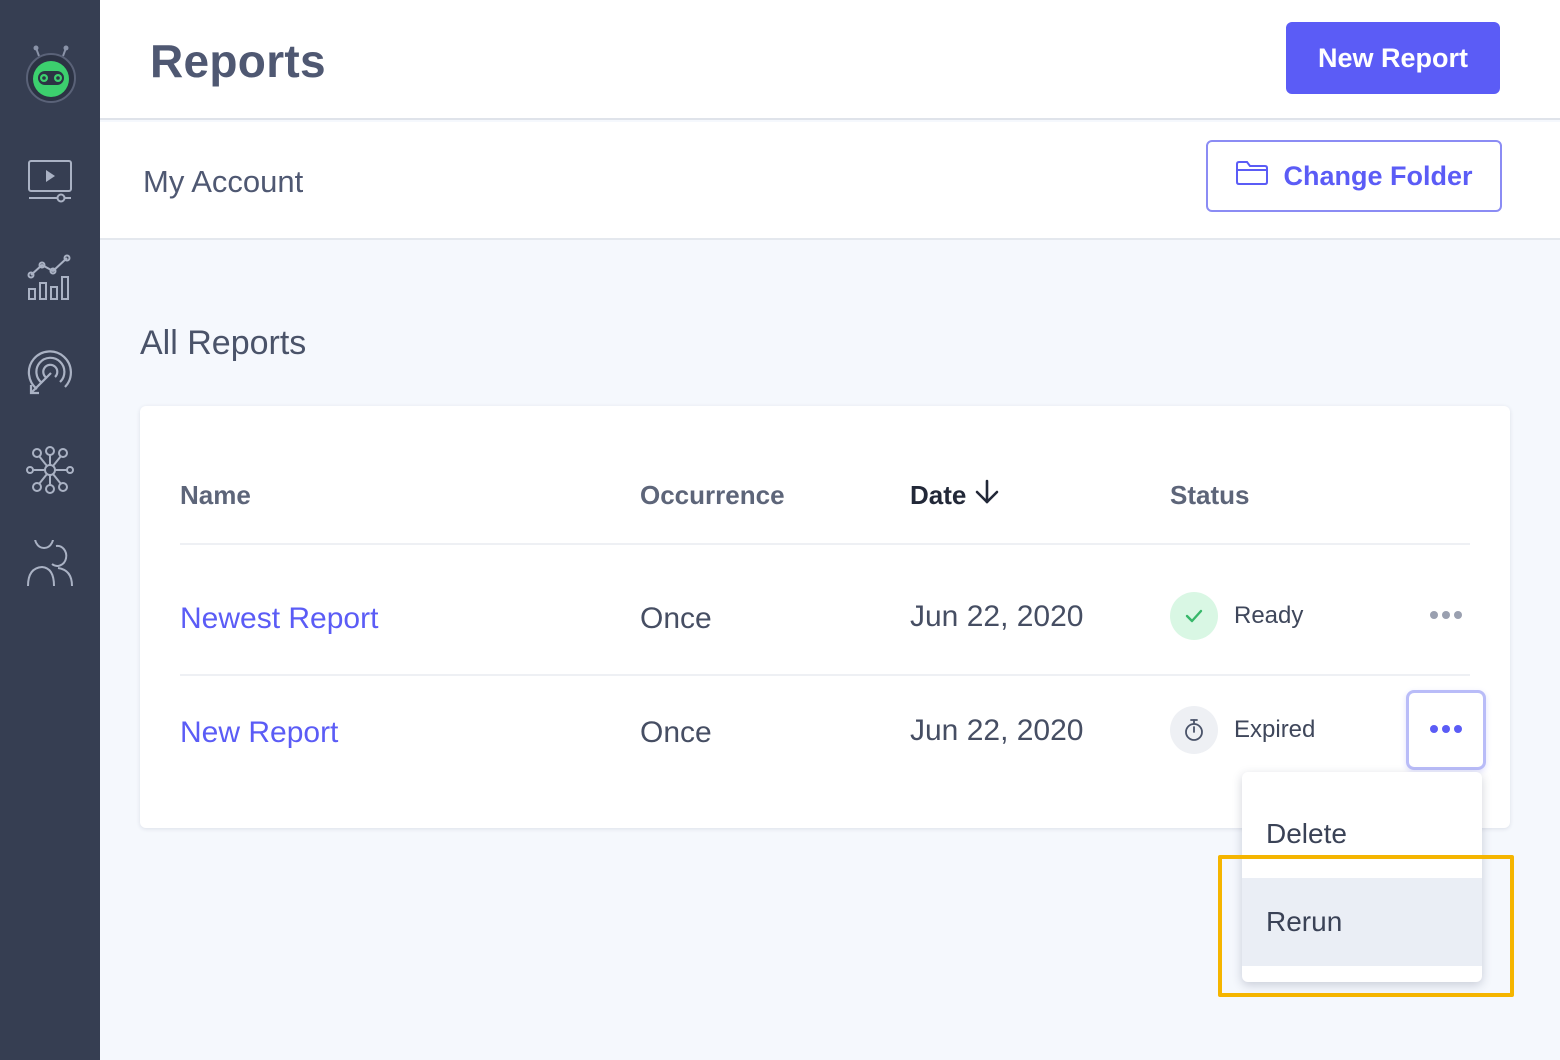 Image resolution: width=1560 pixels, height=1060 pixels. What do you see at coordinates (50, 278) in the screenshot?
I see `analytics-icon` at bounding box center [50, 278].